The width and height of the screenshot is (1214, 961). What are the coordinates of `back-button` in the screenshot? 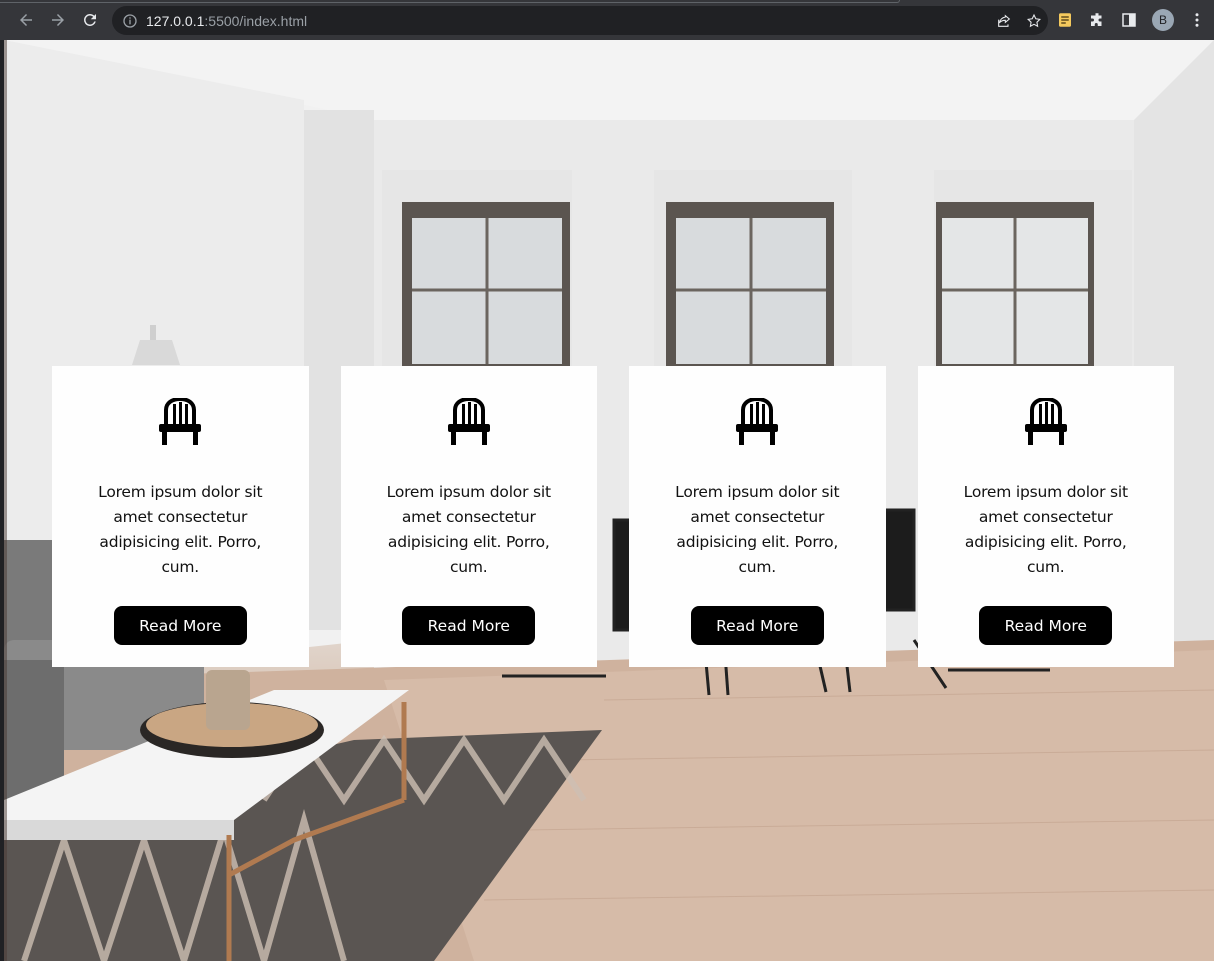 It's located at (26, 20).